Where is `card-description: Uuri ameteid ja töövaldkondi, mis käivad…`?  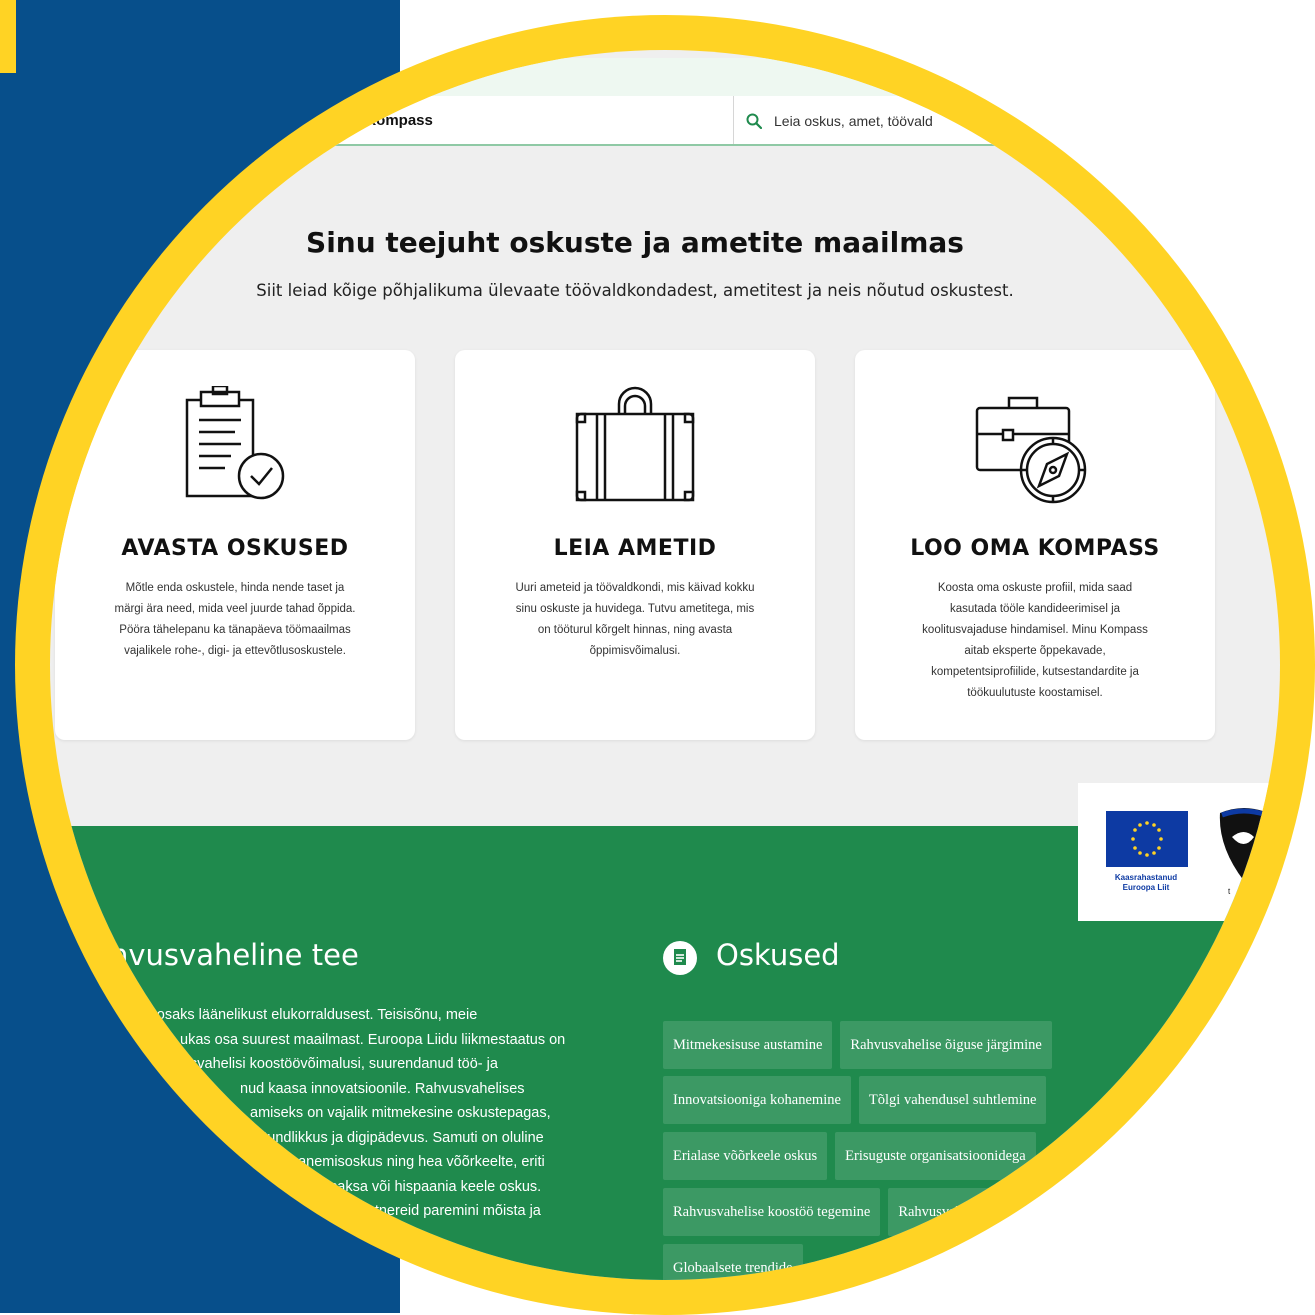 card-description: Uuri ameteid ja töövaldkondi, mis käivad… is located at coordinates (635, 619).